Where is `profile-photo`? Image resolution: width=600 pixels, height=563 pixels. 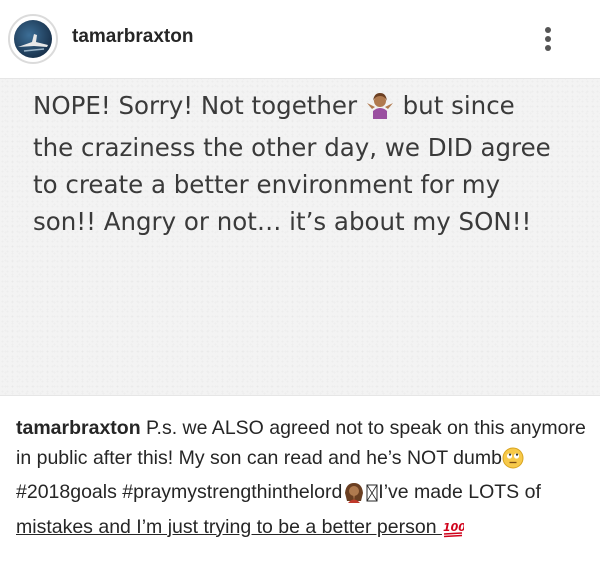
profile-photo is located at coordinates (33, 39).